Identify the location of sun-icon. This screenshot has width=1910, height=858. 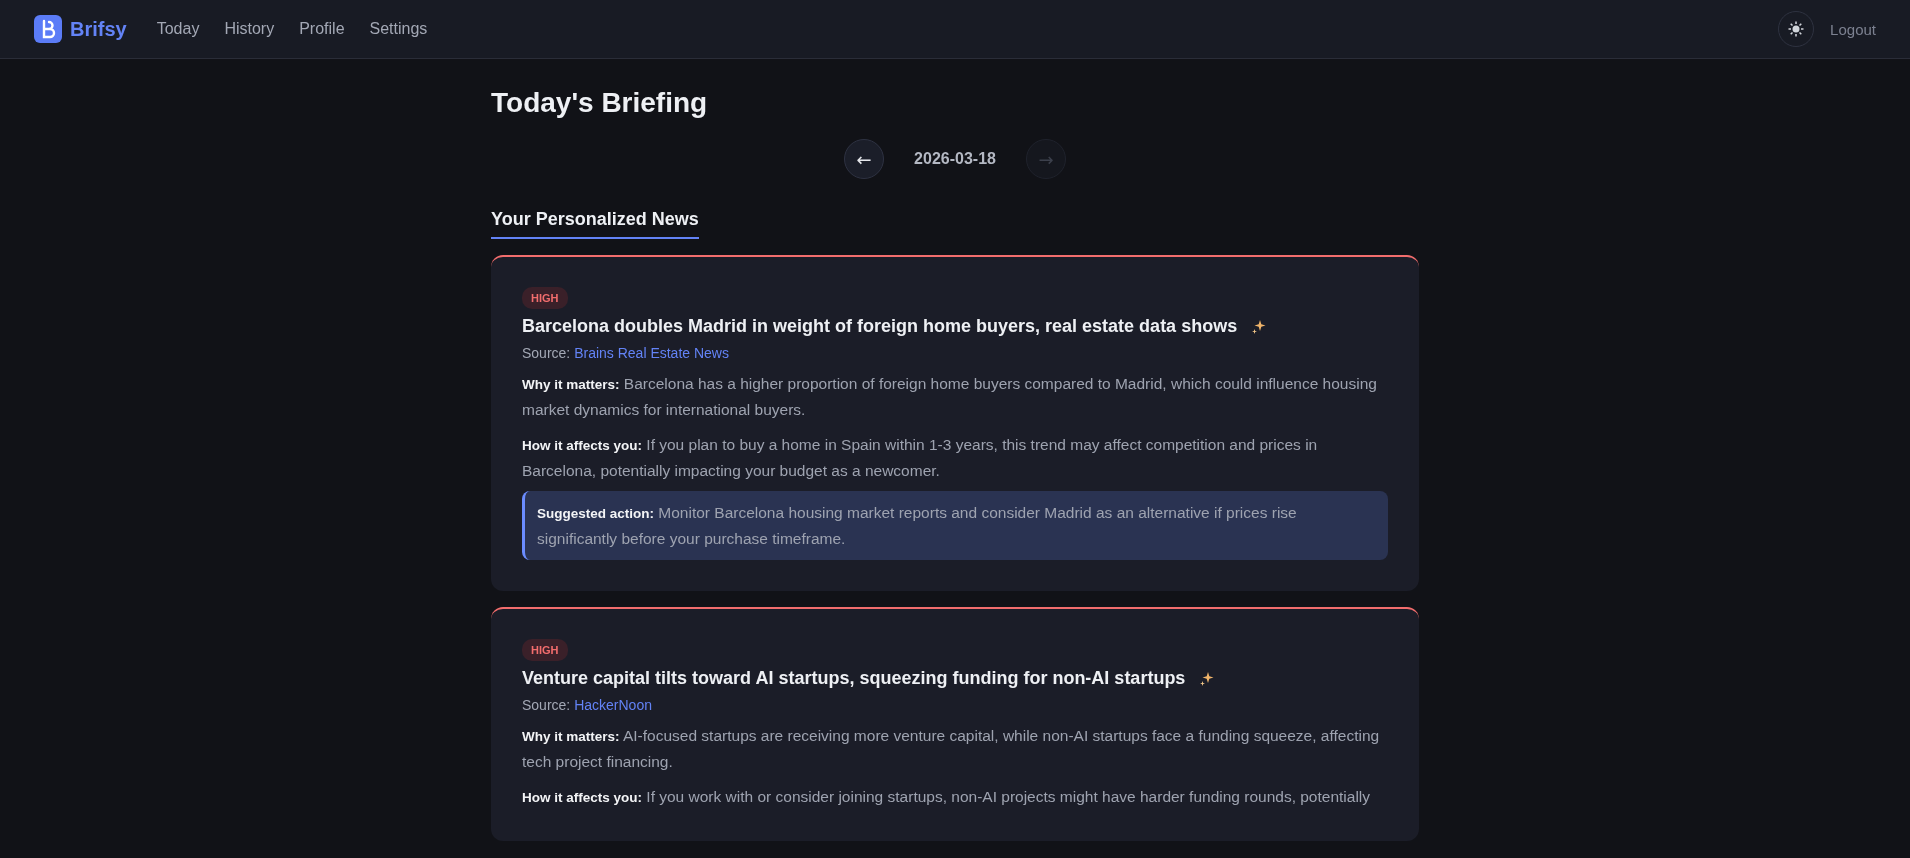
(1796, 29).